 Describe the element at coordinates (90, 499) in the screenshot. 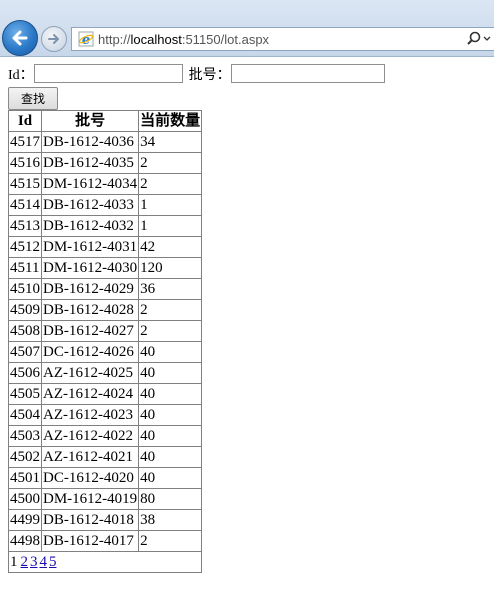

I see `cell-batch: DM-1612-4019` at that location.